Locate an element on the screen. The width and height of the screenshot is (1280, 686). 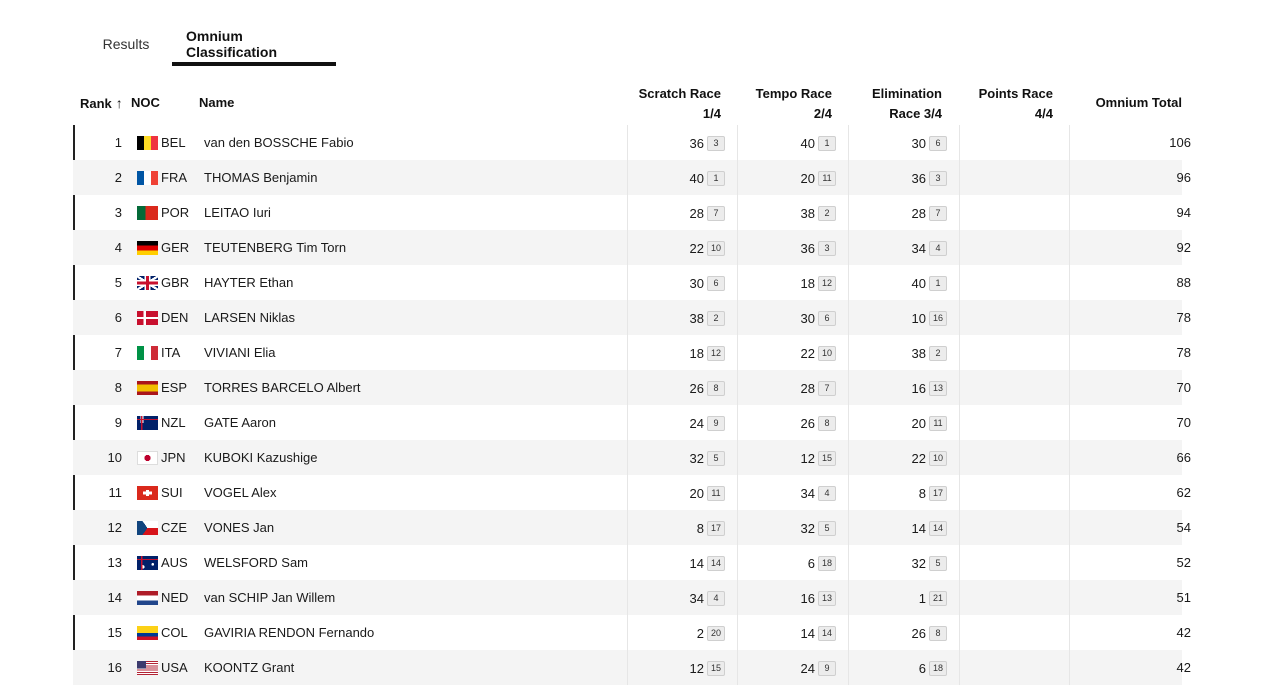
rank-cell: 11 is located at coordinates (115, 492).